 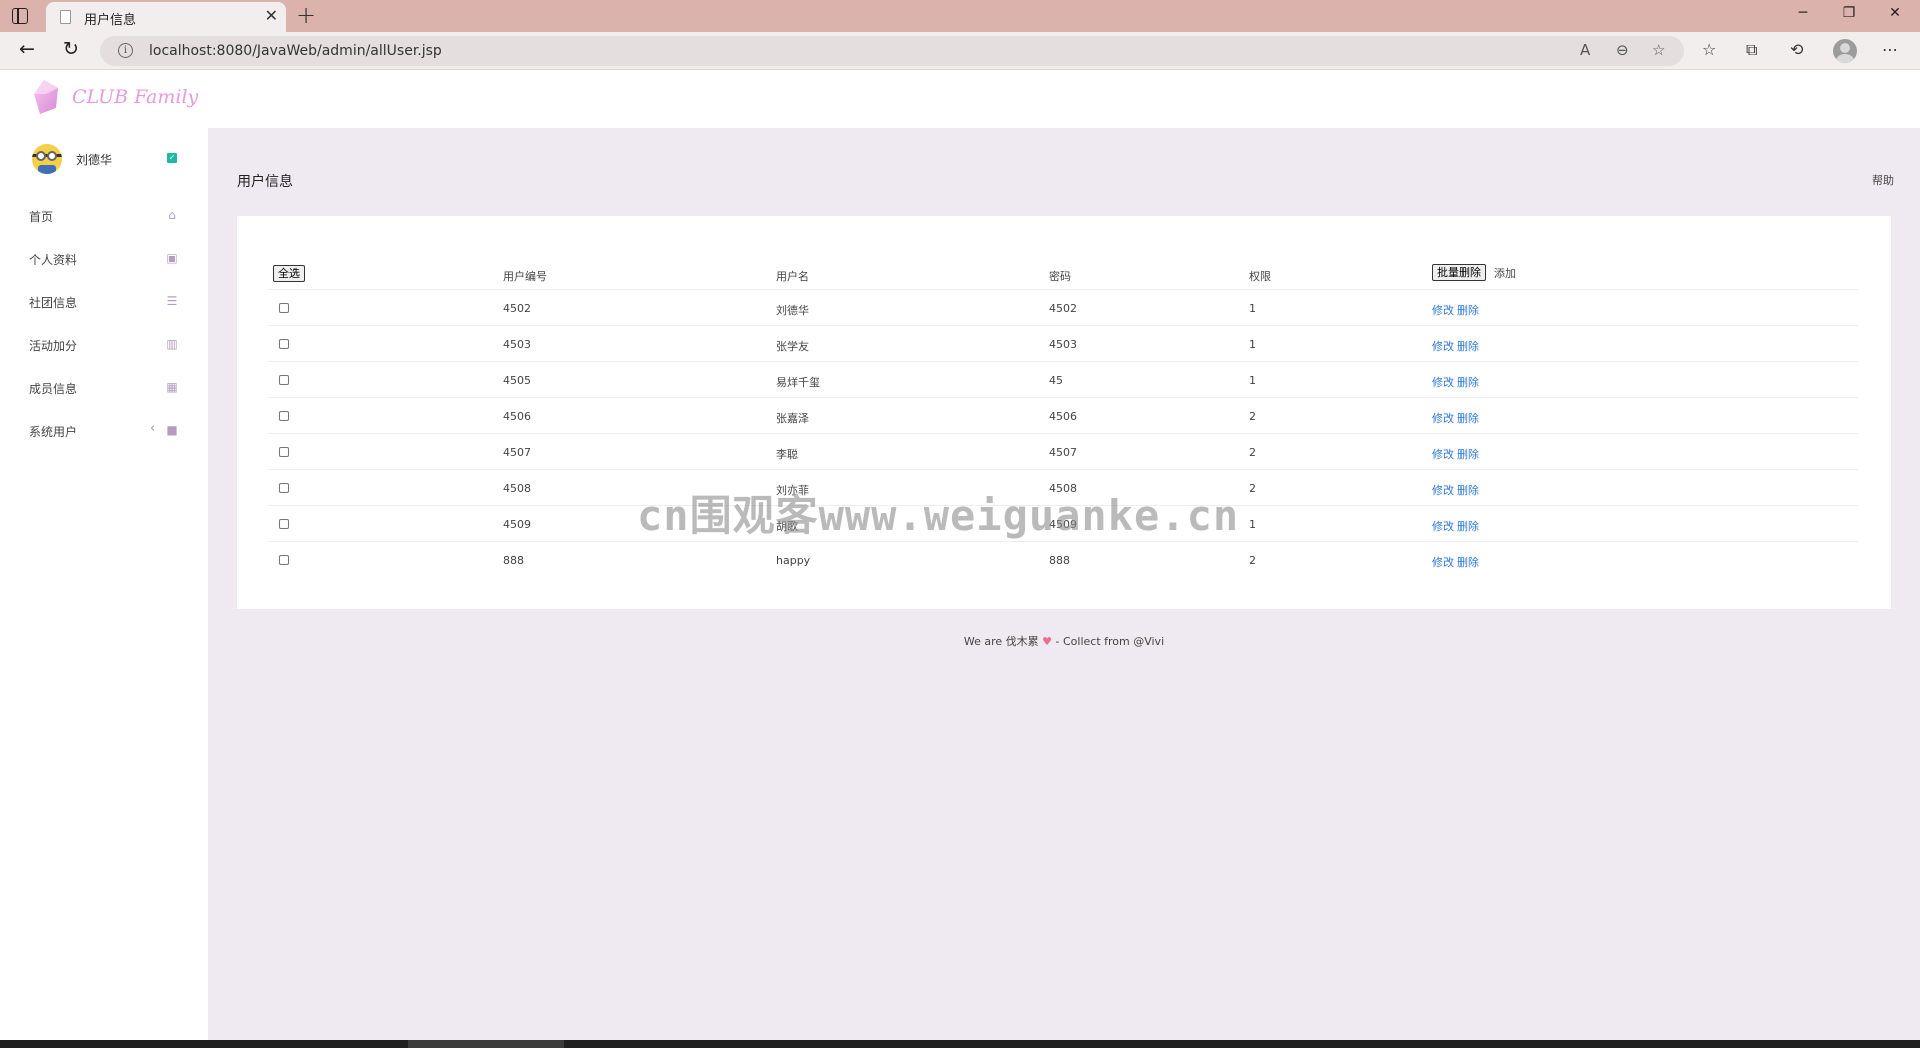 What do you see at coordinates (960, 99) in the screenshot?
I see `app-header: CLUB Family` at bounding box center [960, 99].